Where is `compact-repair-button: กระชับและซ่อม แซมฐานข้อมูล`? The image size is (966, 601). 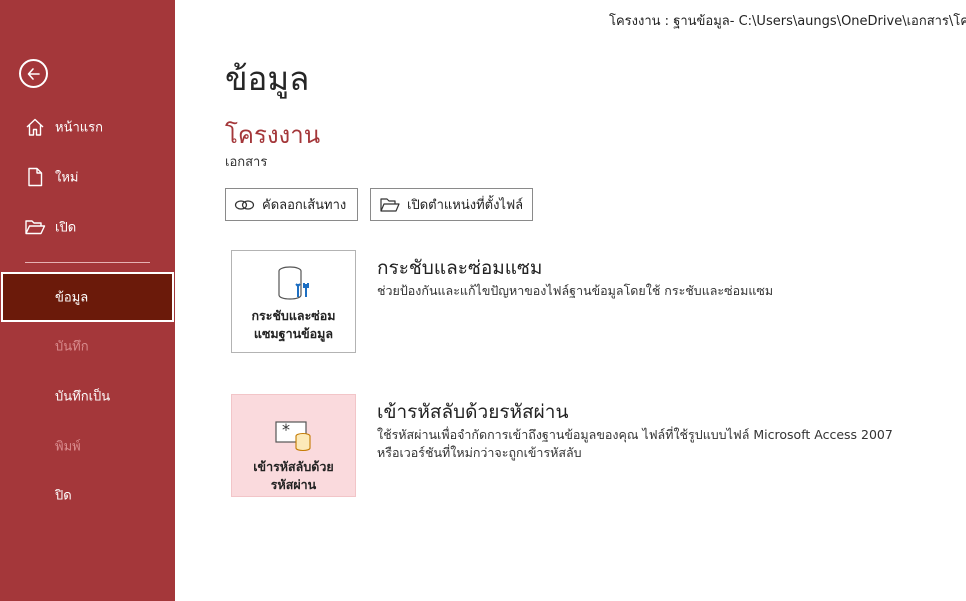
compact-repair-button: กระชับและซ่อม แซมฐานข้อมูล is located at coordinates (293, 301).